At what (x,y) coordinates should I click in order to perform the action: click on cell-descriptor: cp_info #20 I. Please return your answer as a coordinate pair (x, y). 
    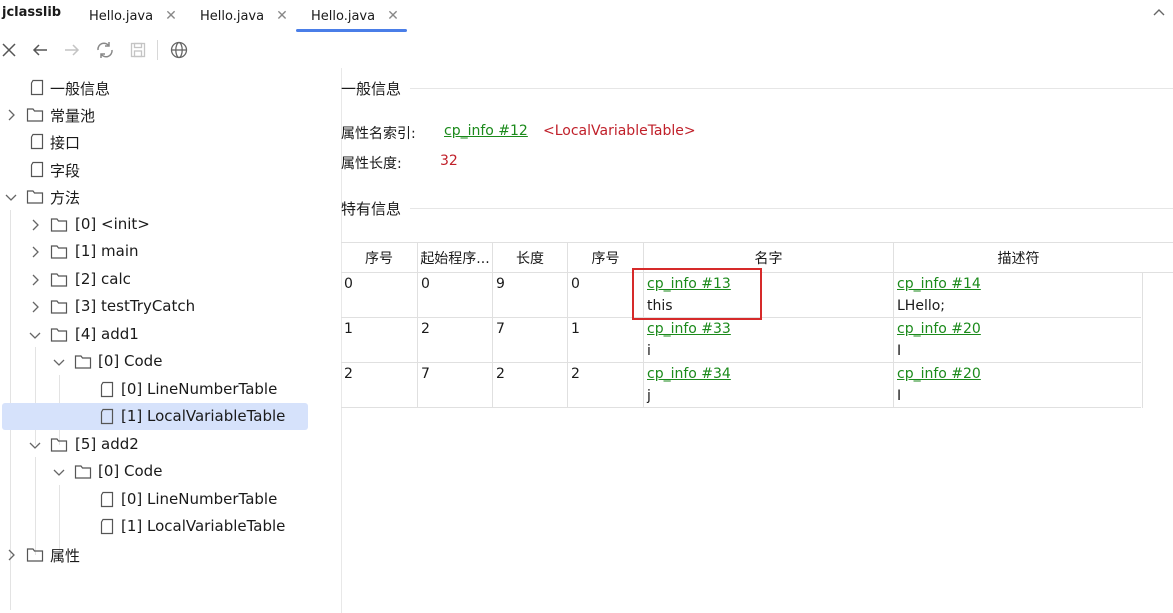
    Looking at the image, I should click on (1018, 385).